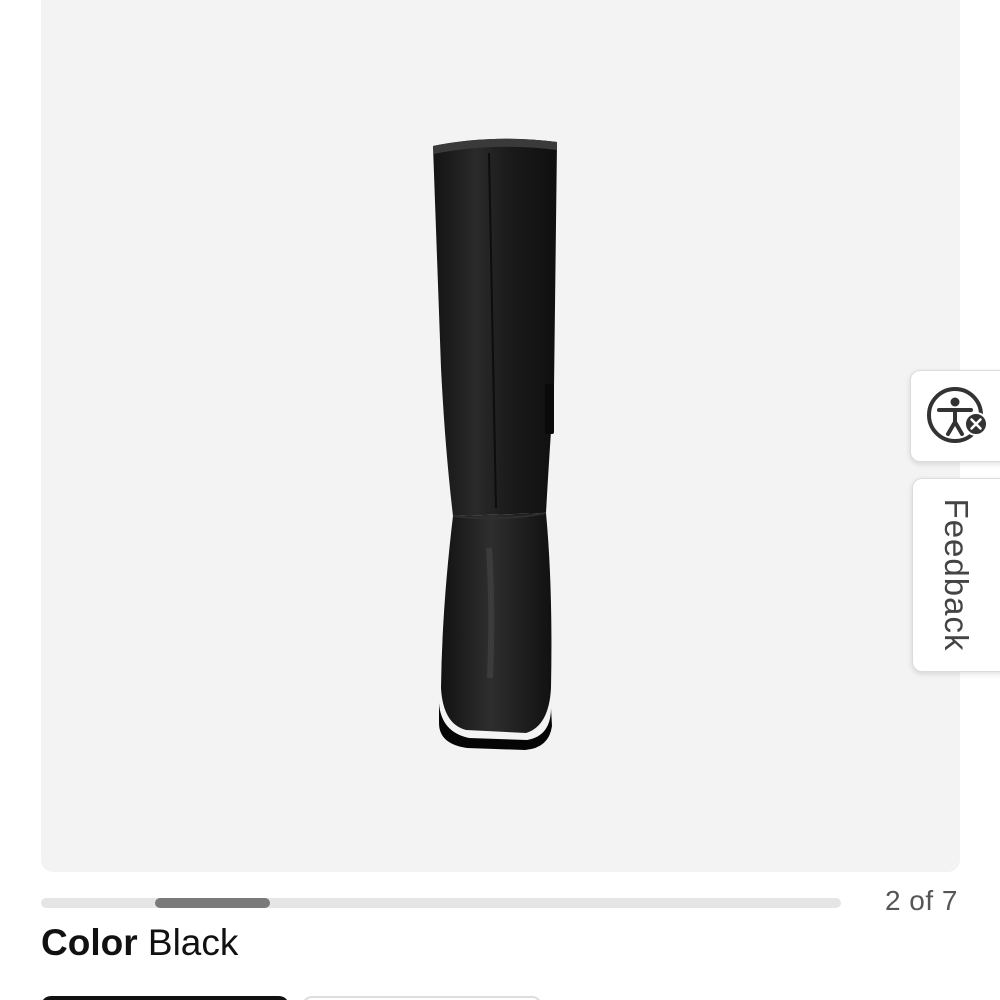 The height and width of the screenshot is (1000, 1000). I want to click on feedback-button: Feedback, so click(956, 575).